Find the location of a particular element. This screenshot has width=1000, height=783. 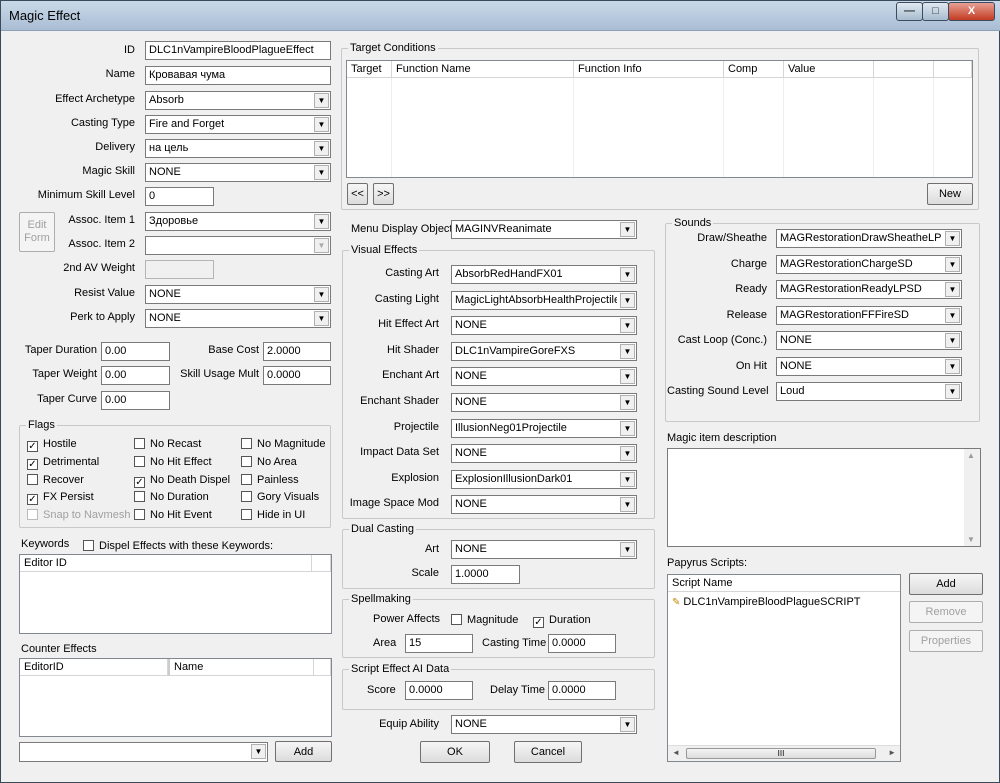

no-magnitude-checkbox: No Magnitude is located at coordinates (283, 444).